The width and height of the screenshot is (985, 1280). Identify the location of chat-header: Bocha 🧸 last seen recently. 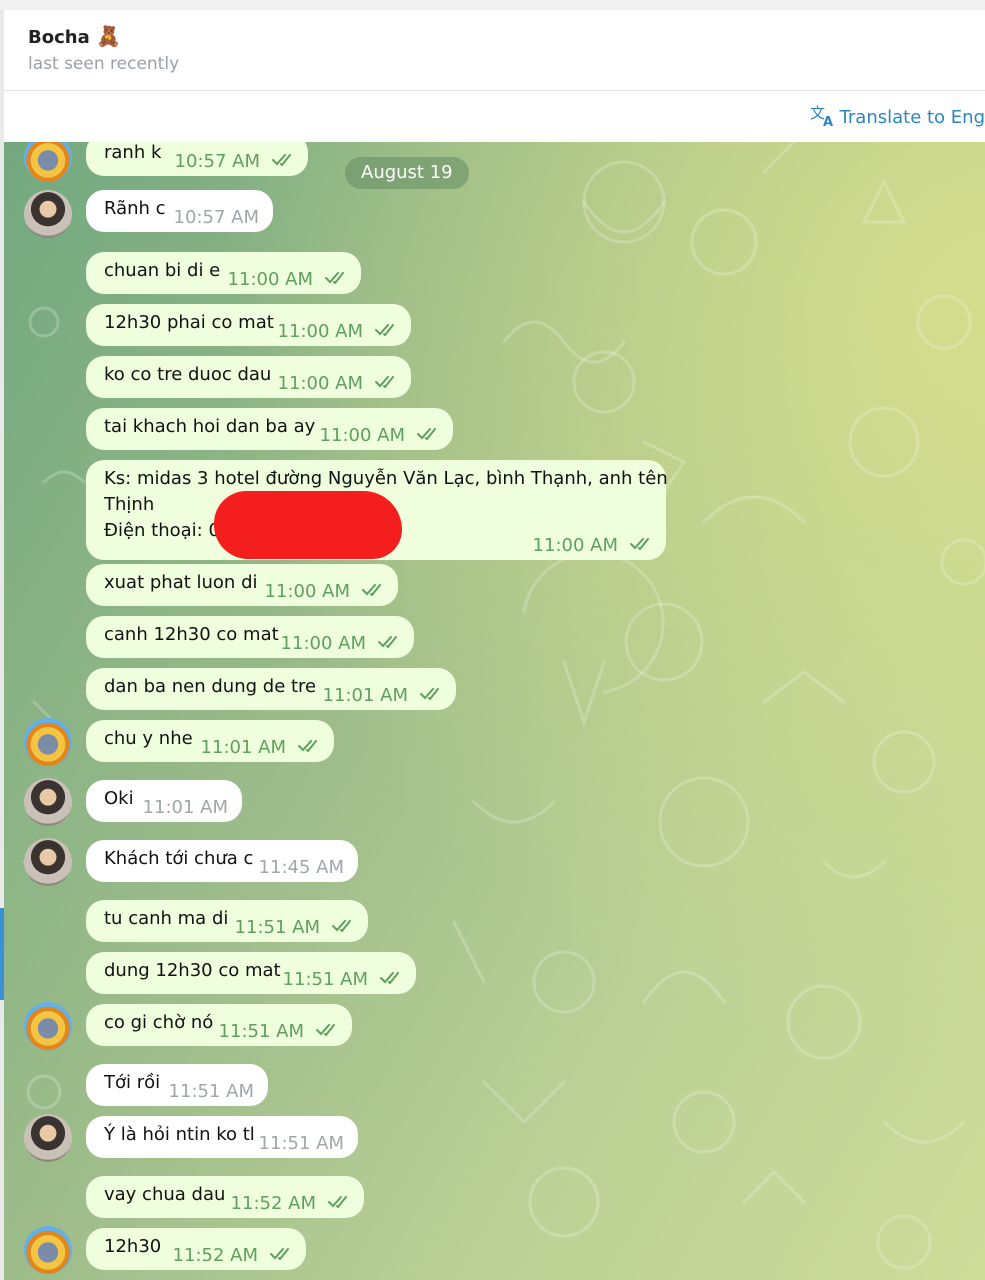
(494, 50).